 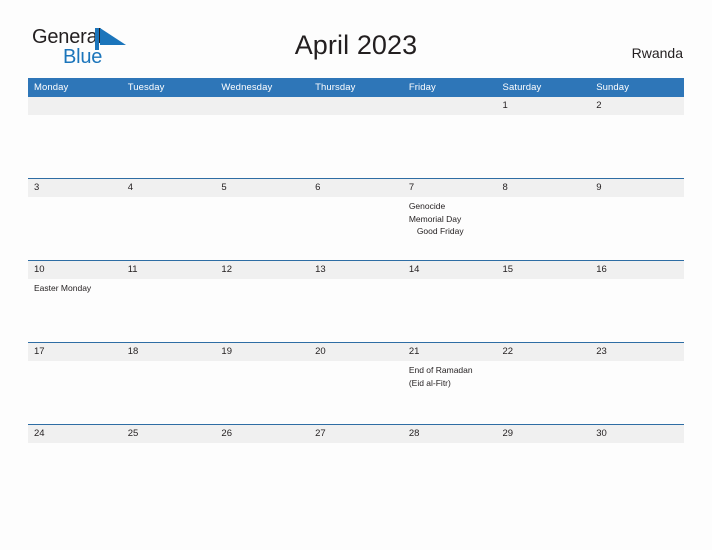 What do you see at coordinates (543, 434) in the screenshot?
I see `calendar-day-number: 29` at bounding box center [543, 434].